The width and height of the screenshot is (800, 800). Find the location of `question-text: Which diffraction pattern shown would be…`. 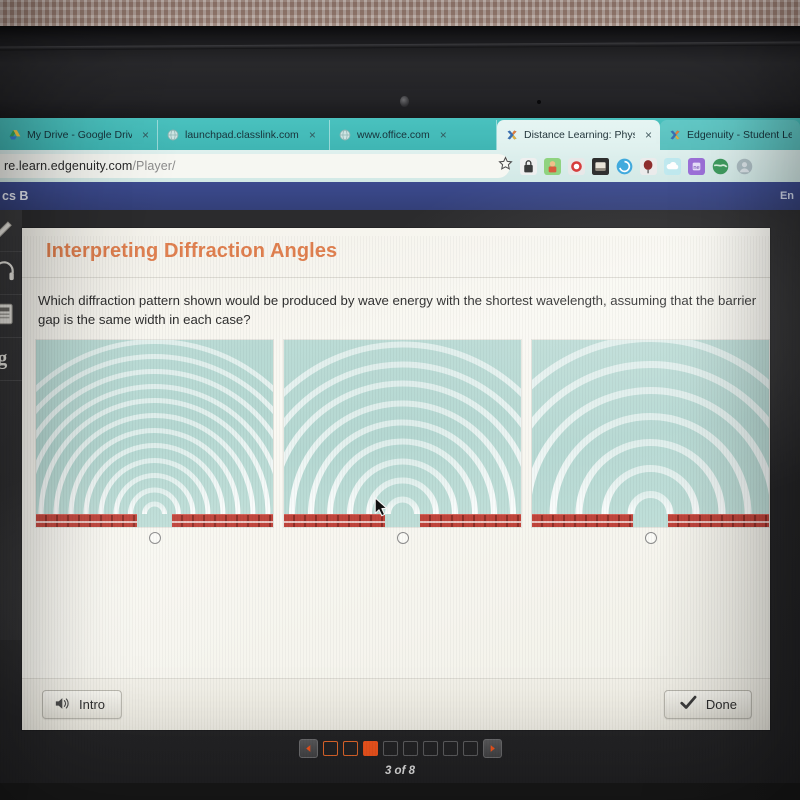

question-text: Which diffraction pattern shown would be… is located at coordinates (397, 310).